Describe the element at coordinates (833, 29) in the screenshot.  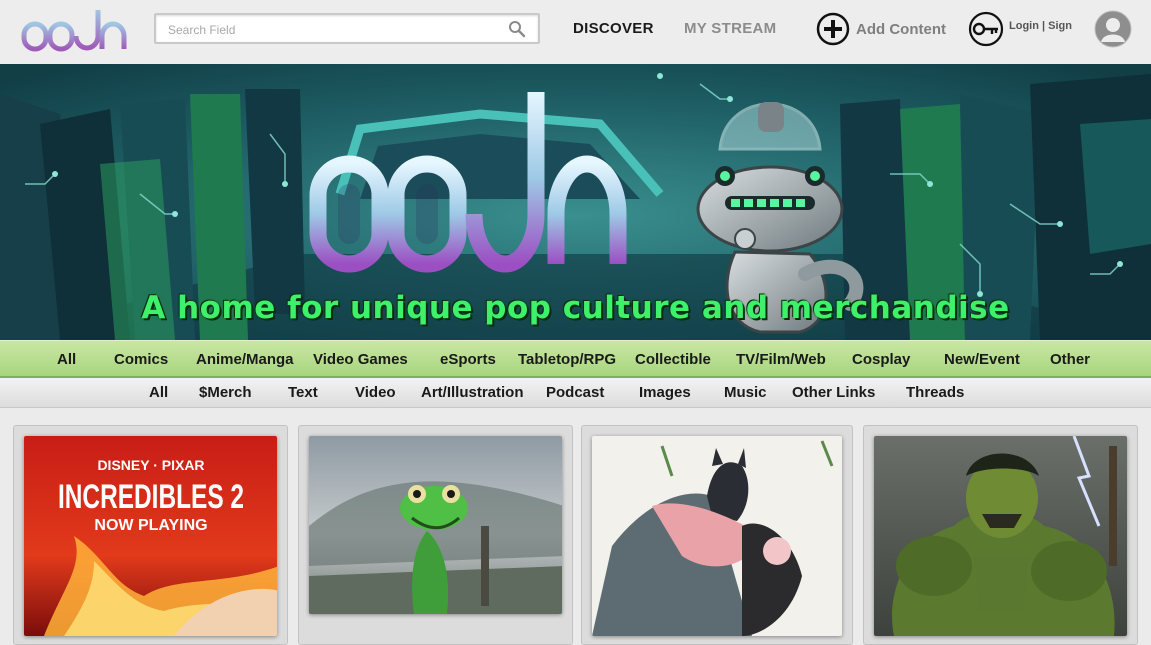
I see `plus-circle-icon` at that location.